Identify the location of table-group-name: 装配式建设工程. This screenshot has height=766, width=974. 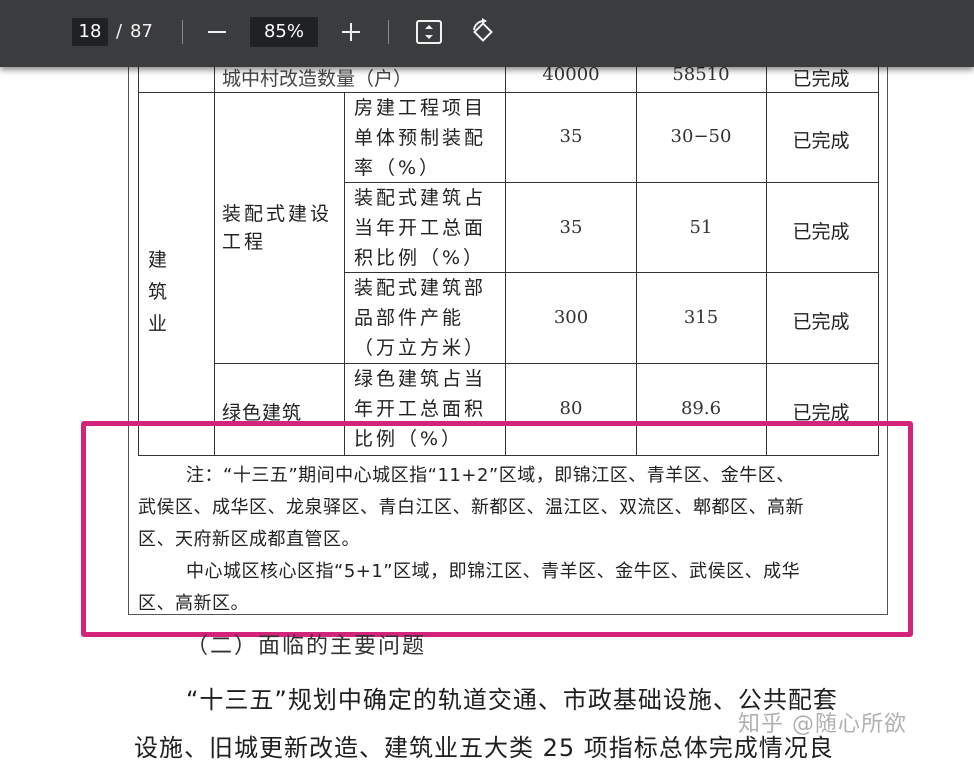
(277, 228).